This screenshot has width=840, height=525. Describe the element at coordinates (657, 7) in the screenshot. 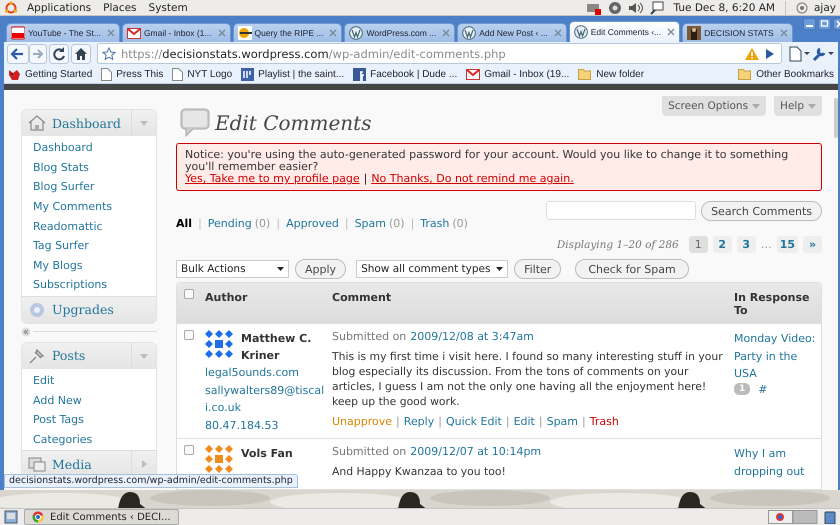

I see `display-icon` at that location.